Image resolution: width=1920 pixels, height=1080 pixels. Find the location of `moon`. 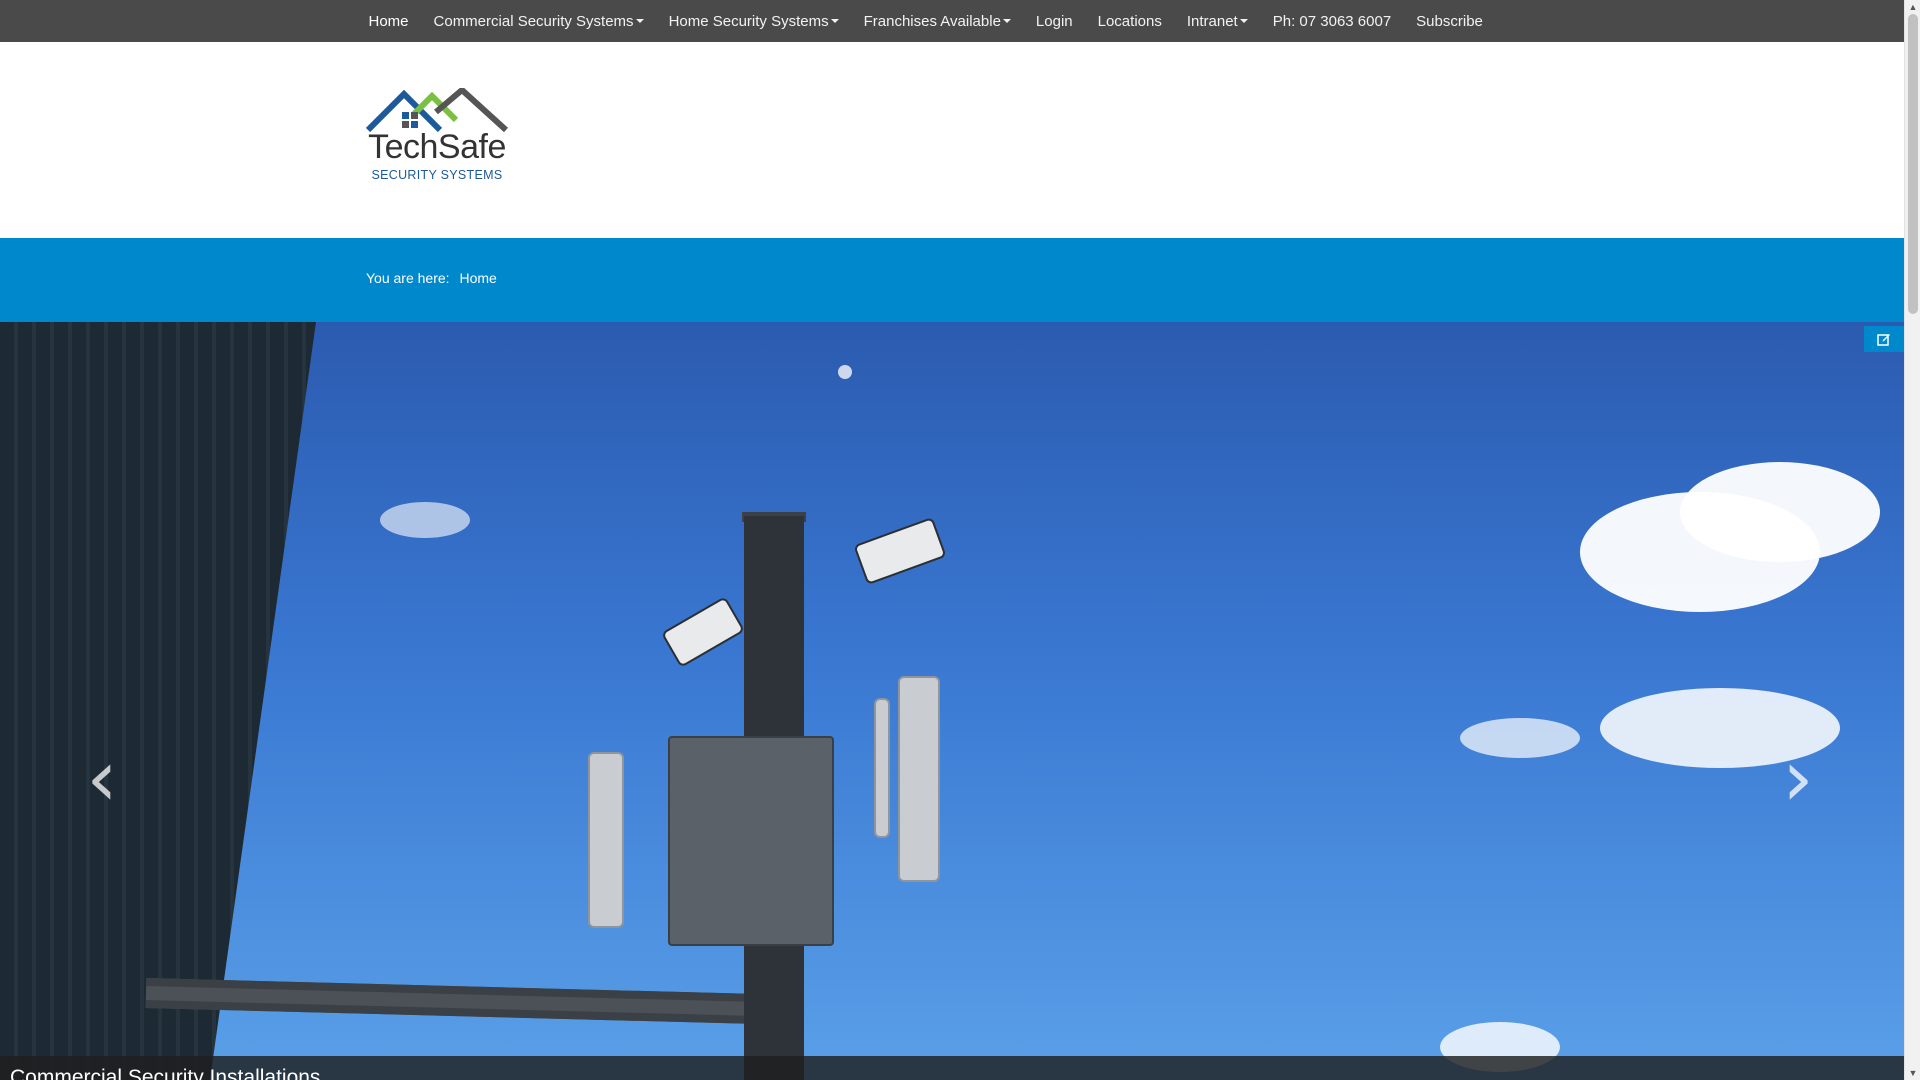

moon is located at coordinates (845, 372).